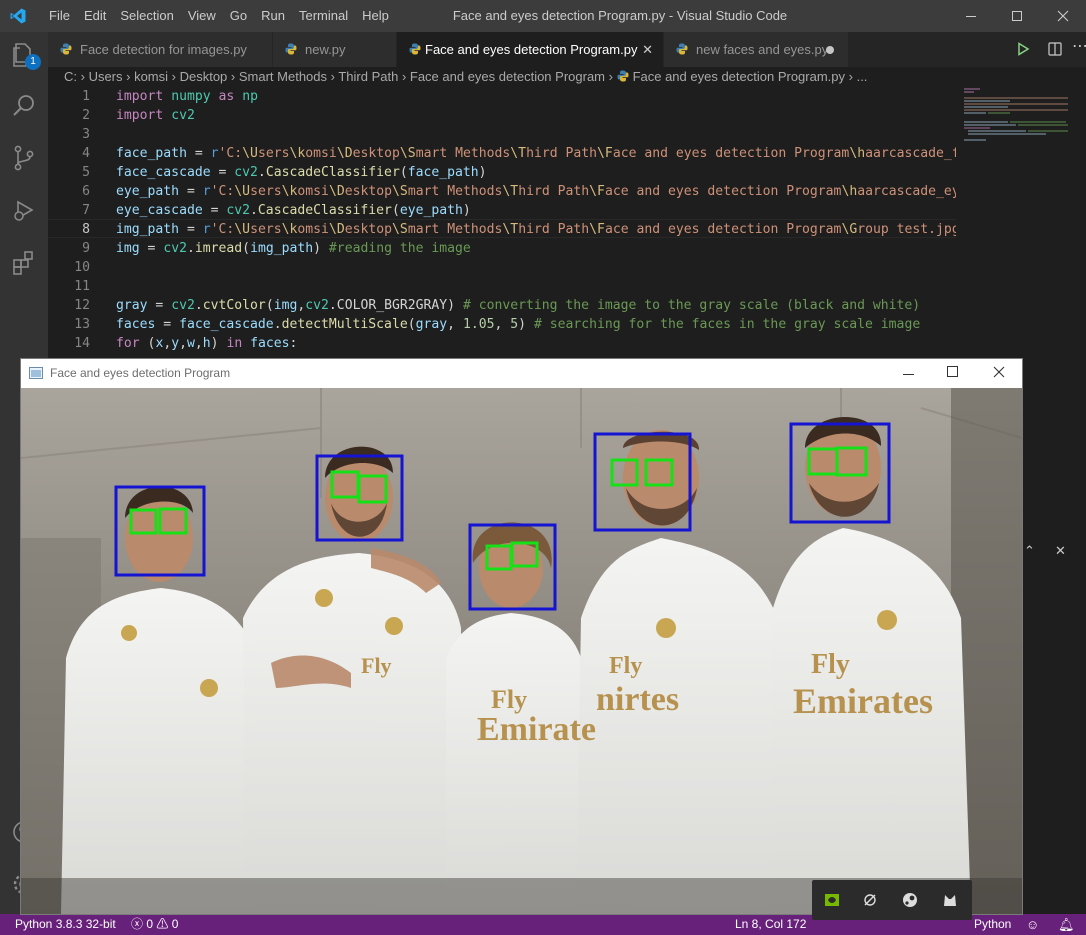 Image resolution: width=1086 pixels, height=935 pixels. I want to click on code-line: 2 import cv2, so click(502, 115).